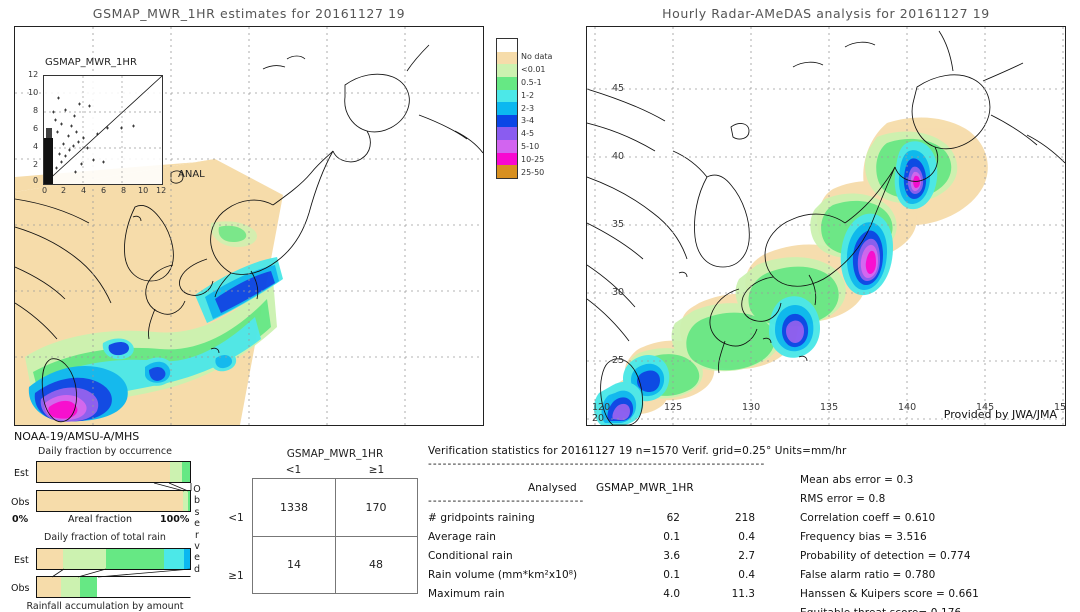 The height and width of the screenshot is (612, 1080). Describe the element at coordinates (552, 488) in the screenshot. I see `stats-col-analysed: Analysed` at that location.